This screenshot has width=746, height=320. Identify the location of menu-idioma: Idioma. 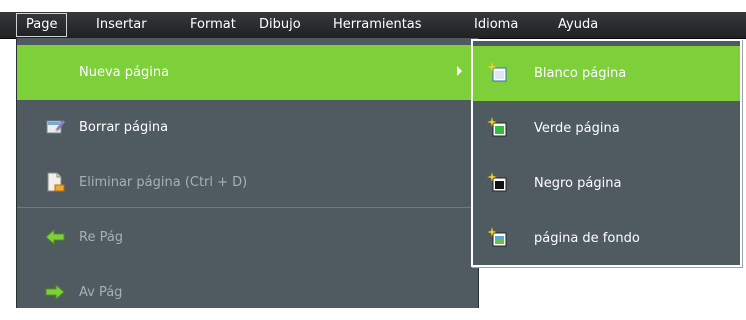
(496, 25).